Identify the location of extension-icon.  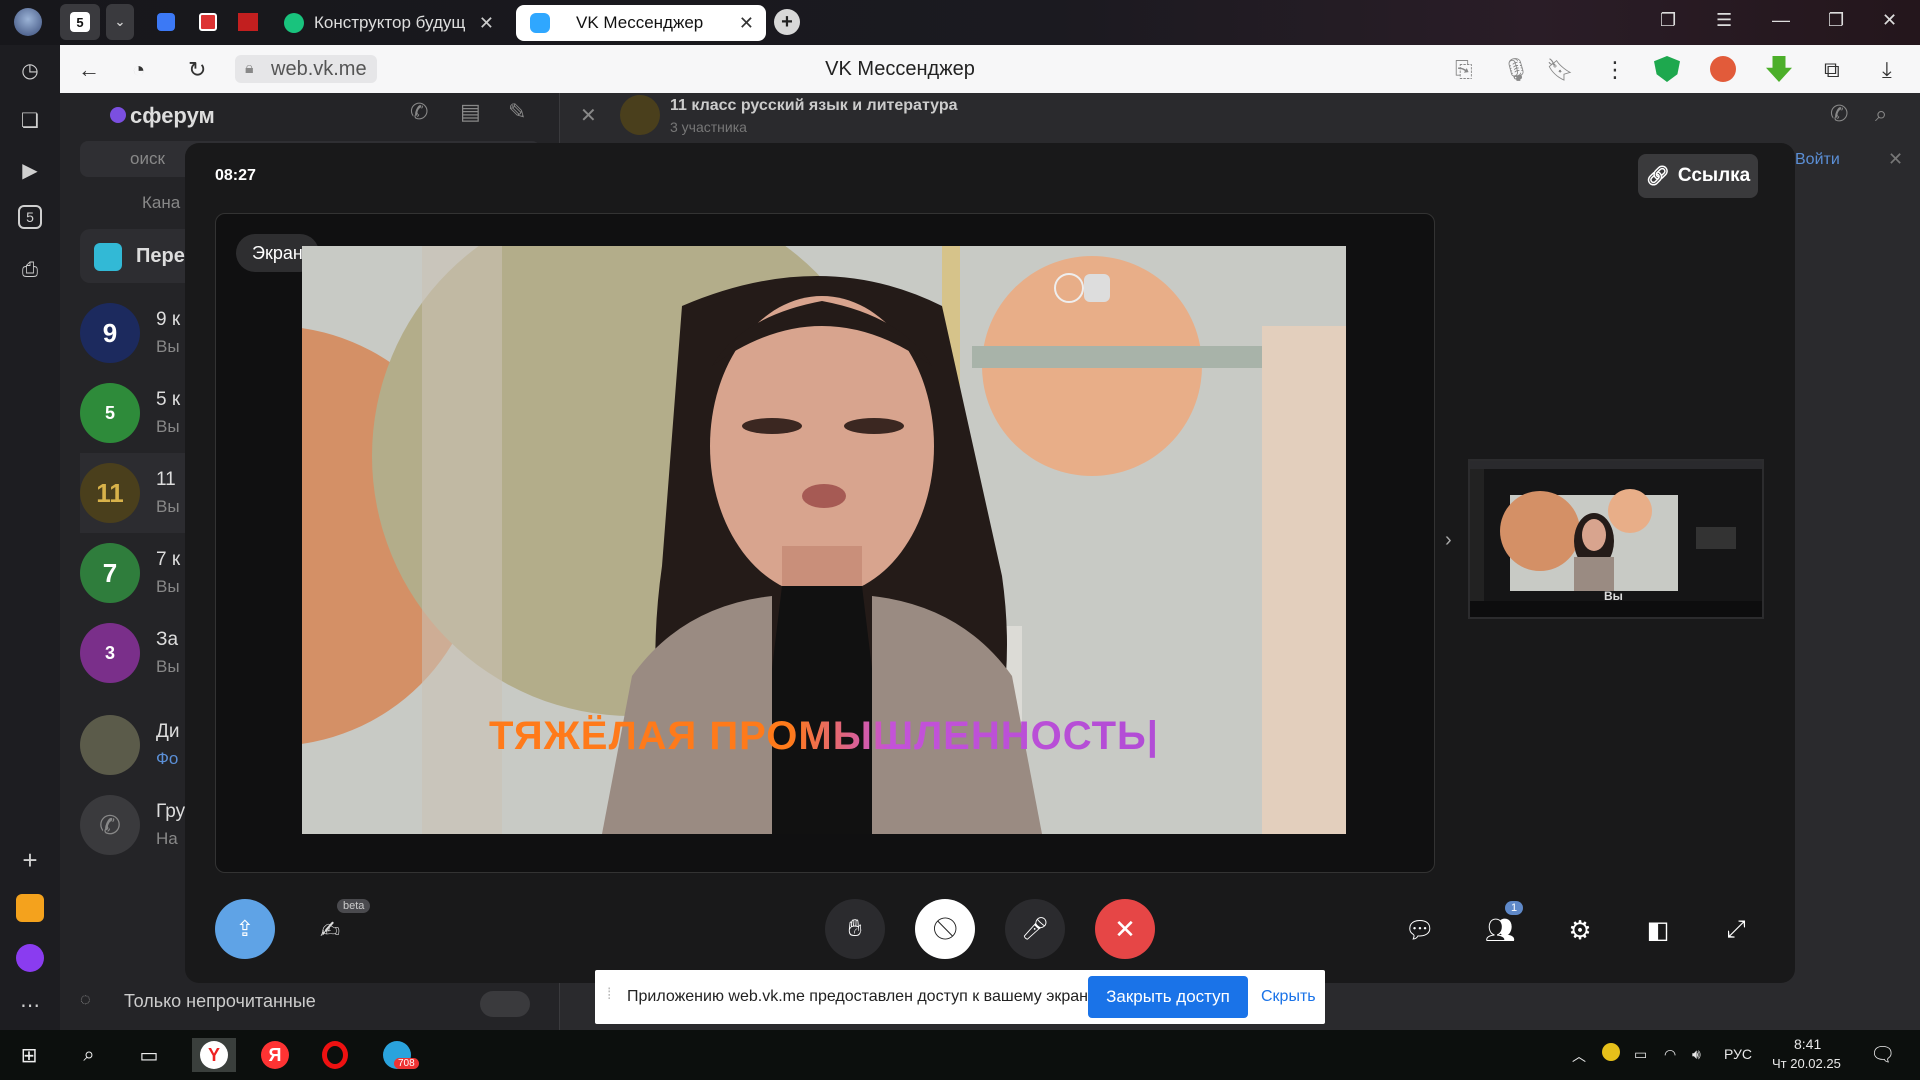
(1723, 69).